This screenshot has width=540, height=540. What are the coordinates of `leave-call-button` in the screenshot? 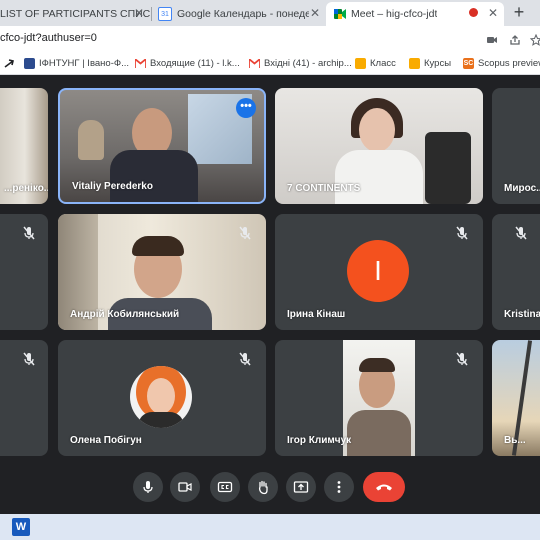 It's located at (384, 487).